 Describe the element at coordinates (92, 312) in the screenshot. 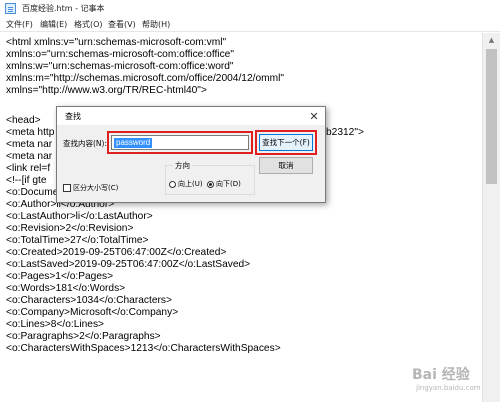

I see `editor-line: <o:Company>Microsoft</o:Company>` at that location.